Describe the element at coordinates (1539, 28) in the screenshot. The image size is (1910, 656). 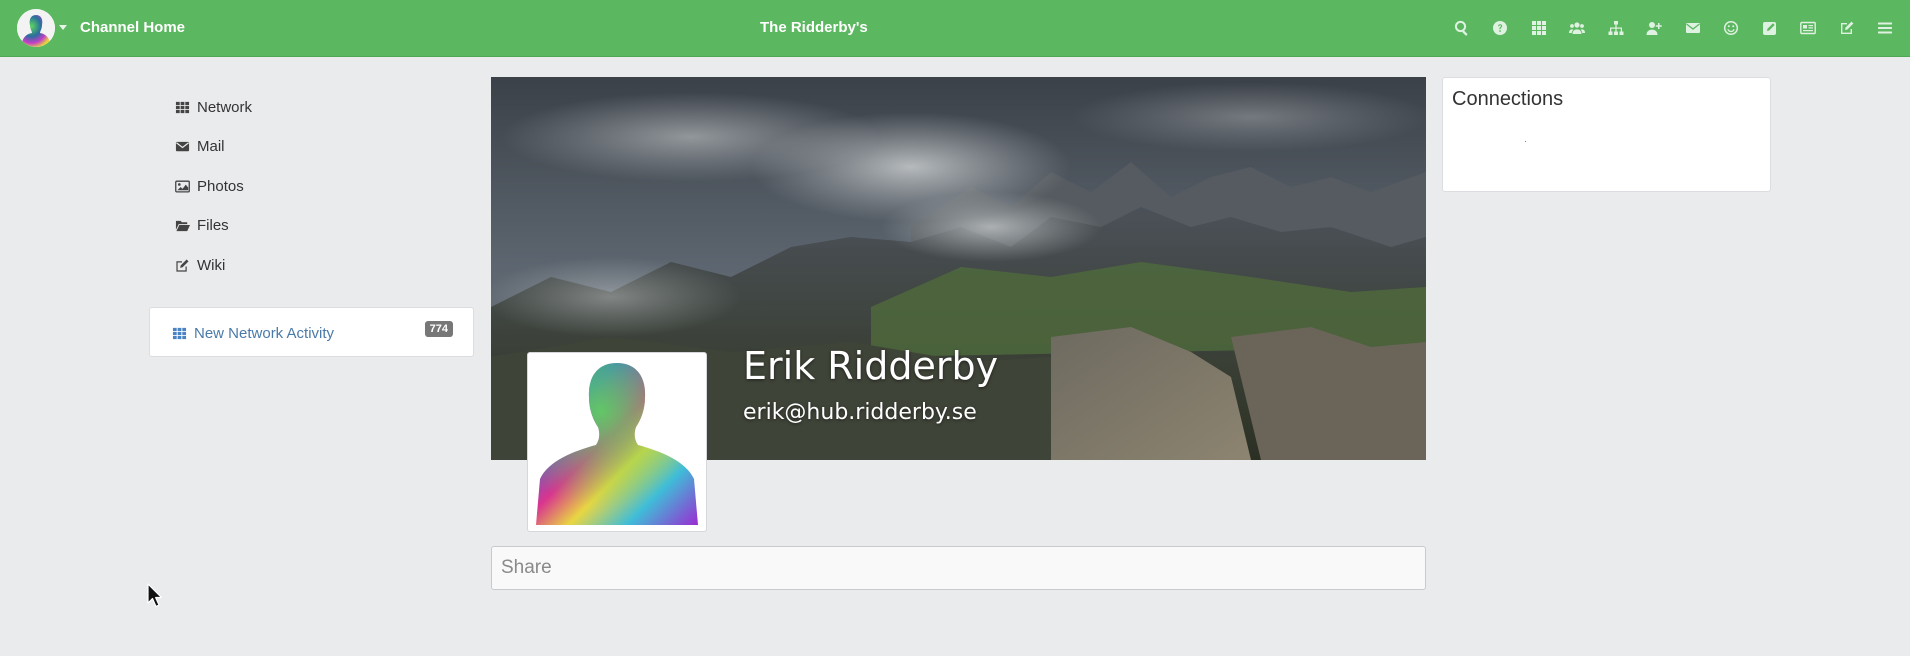
I see `apps-grid-icon` at that location.